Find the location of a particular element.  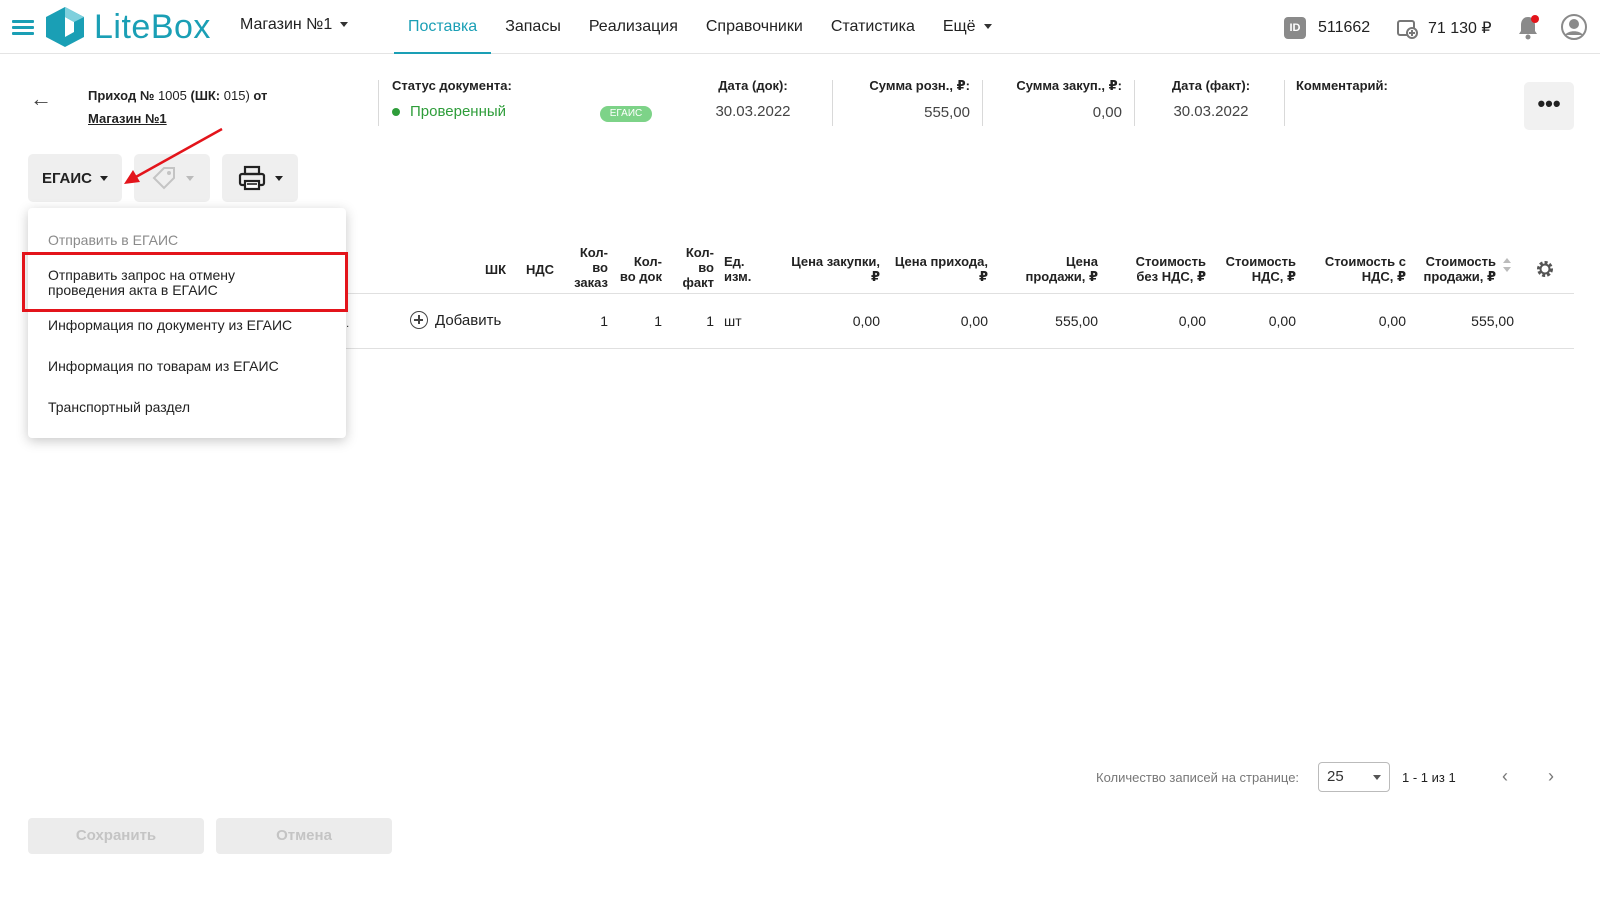

menu-item-document-info: Информация по документу из ЕГАИС is located at coordinates (170, 325).